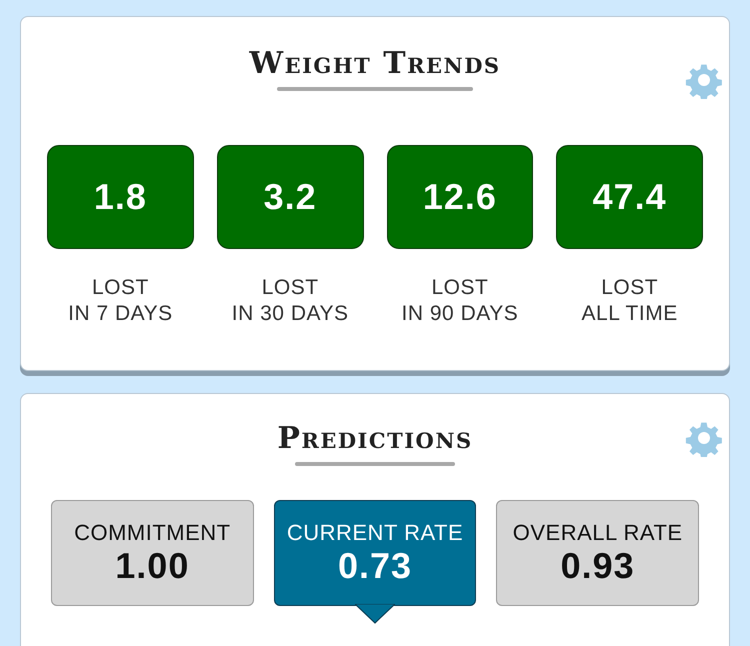 Image resolution: width=750 pixels, height=646 pixels. What do you see at coordinates (152, 553) in the screenshot?
I see `rate-option: COMMITMENT 1.00` at bounding box center [152, 553].